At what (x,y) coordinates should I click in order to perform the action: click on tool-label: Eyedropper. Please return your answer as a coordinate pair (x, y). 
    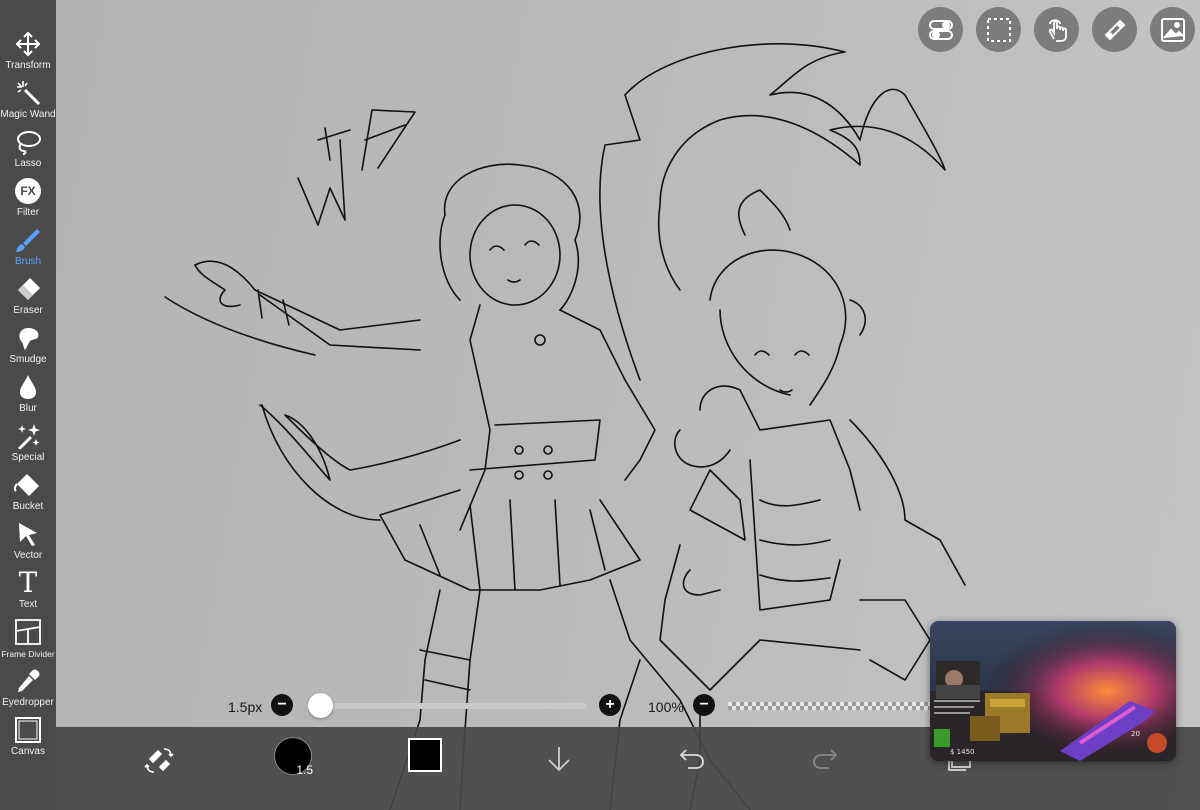
    Looking at the image, I should click on (28, 702).